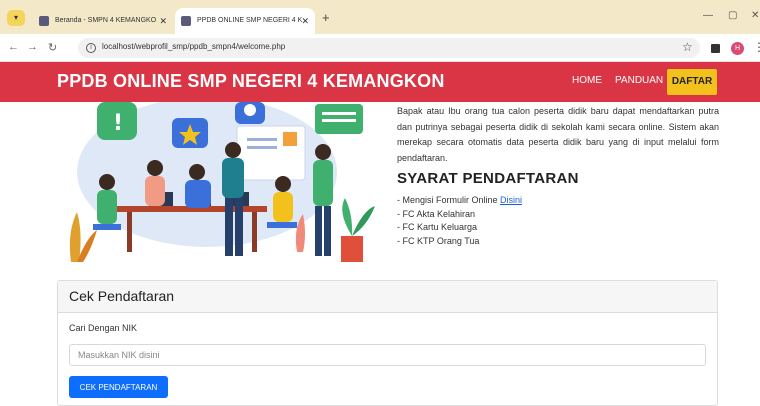 The height and width of the screenshot is (406, 760). What do you see at coordinates (387, 297) in the screenshot?
I see `card-header: Cek Pendaftaran` at bounding box center [387, 297].